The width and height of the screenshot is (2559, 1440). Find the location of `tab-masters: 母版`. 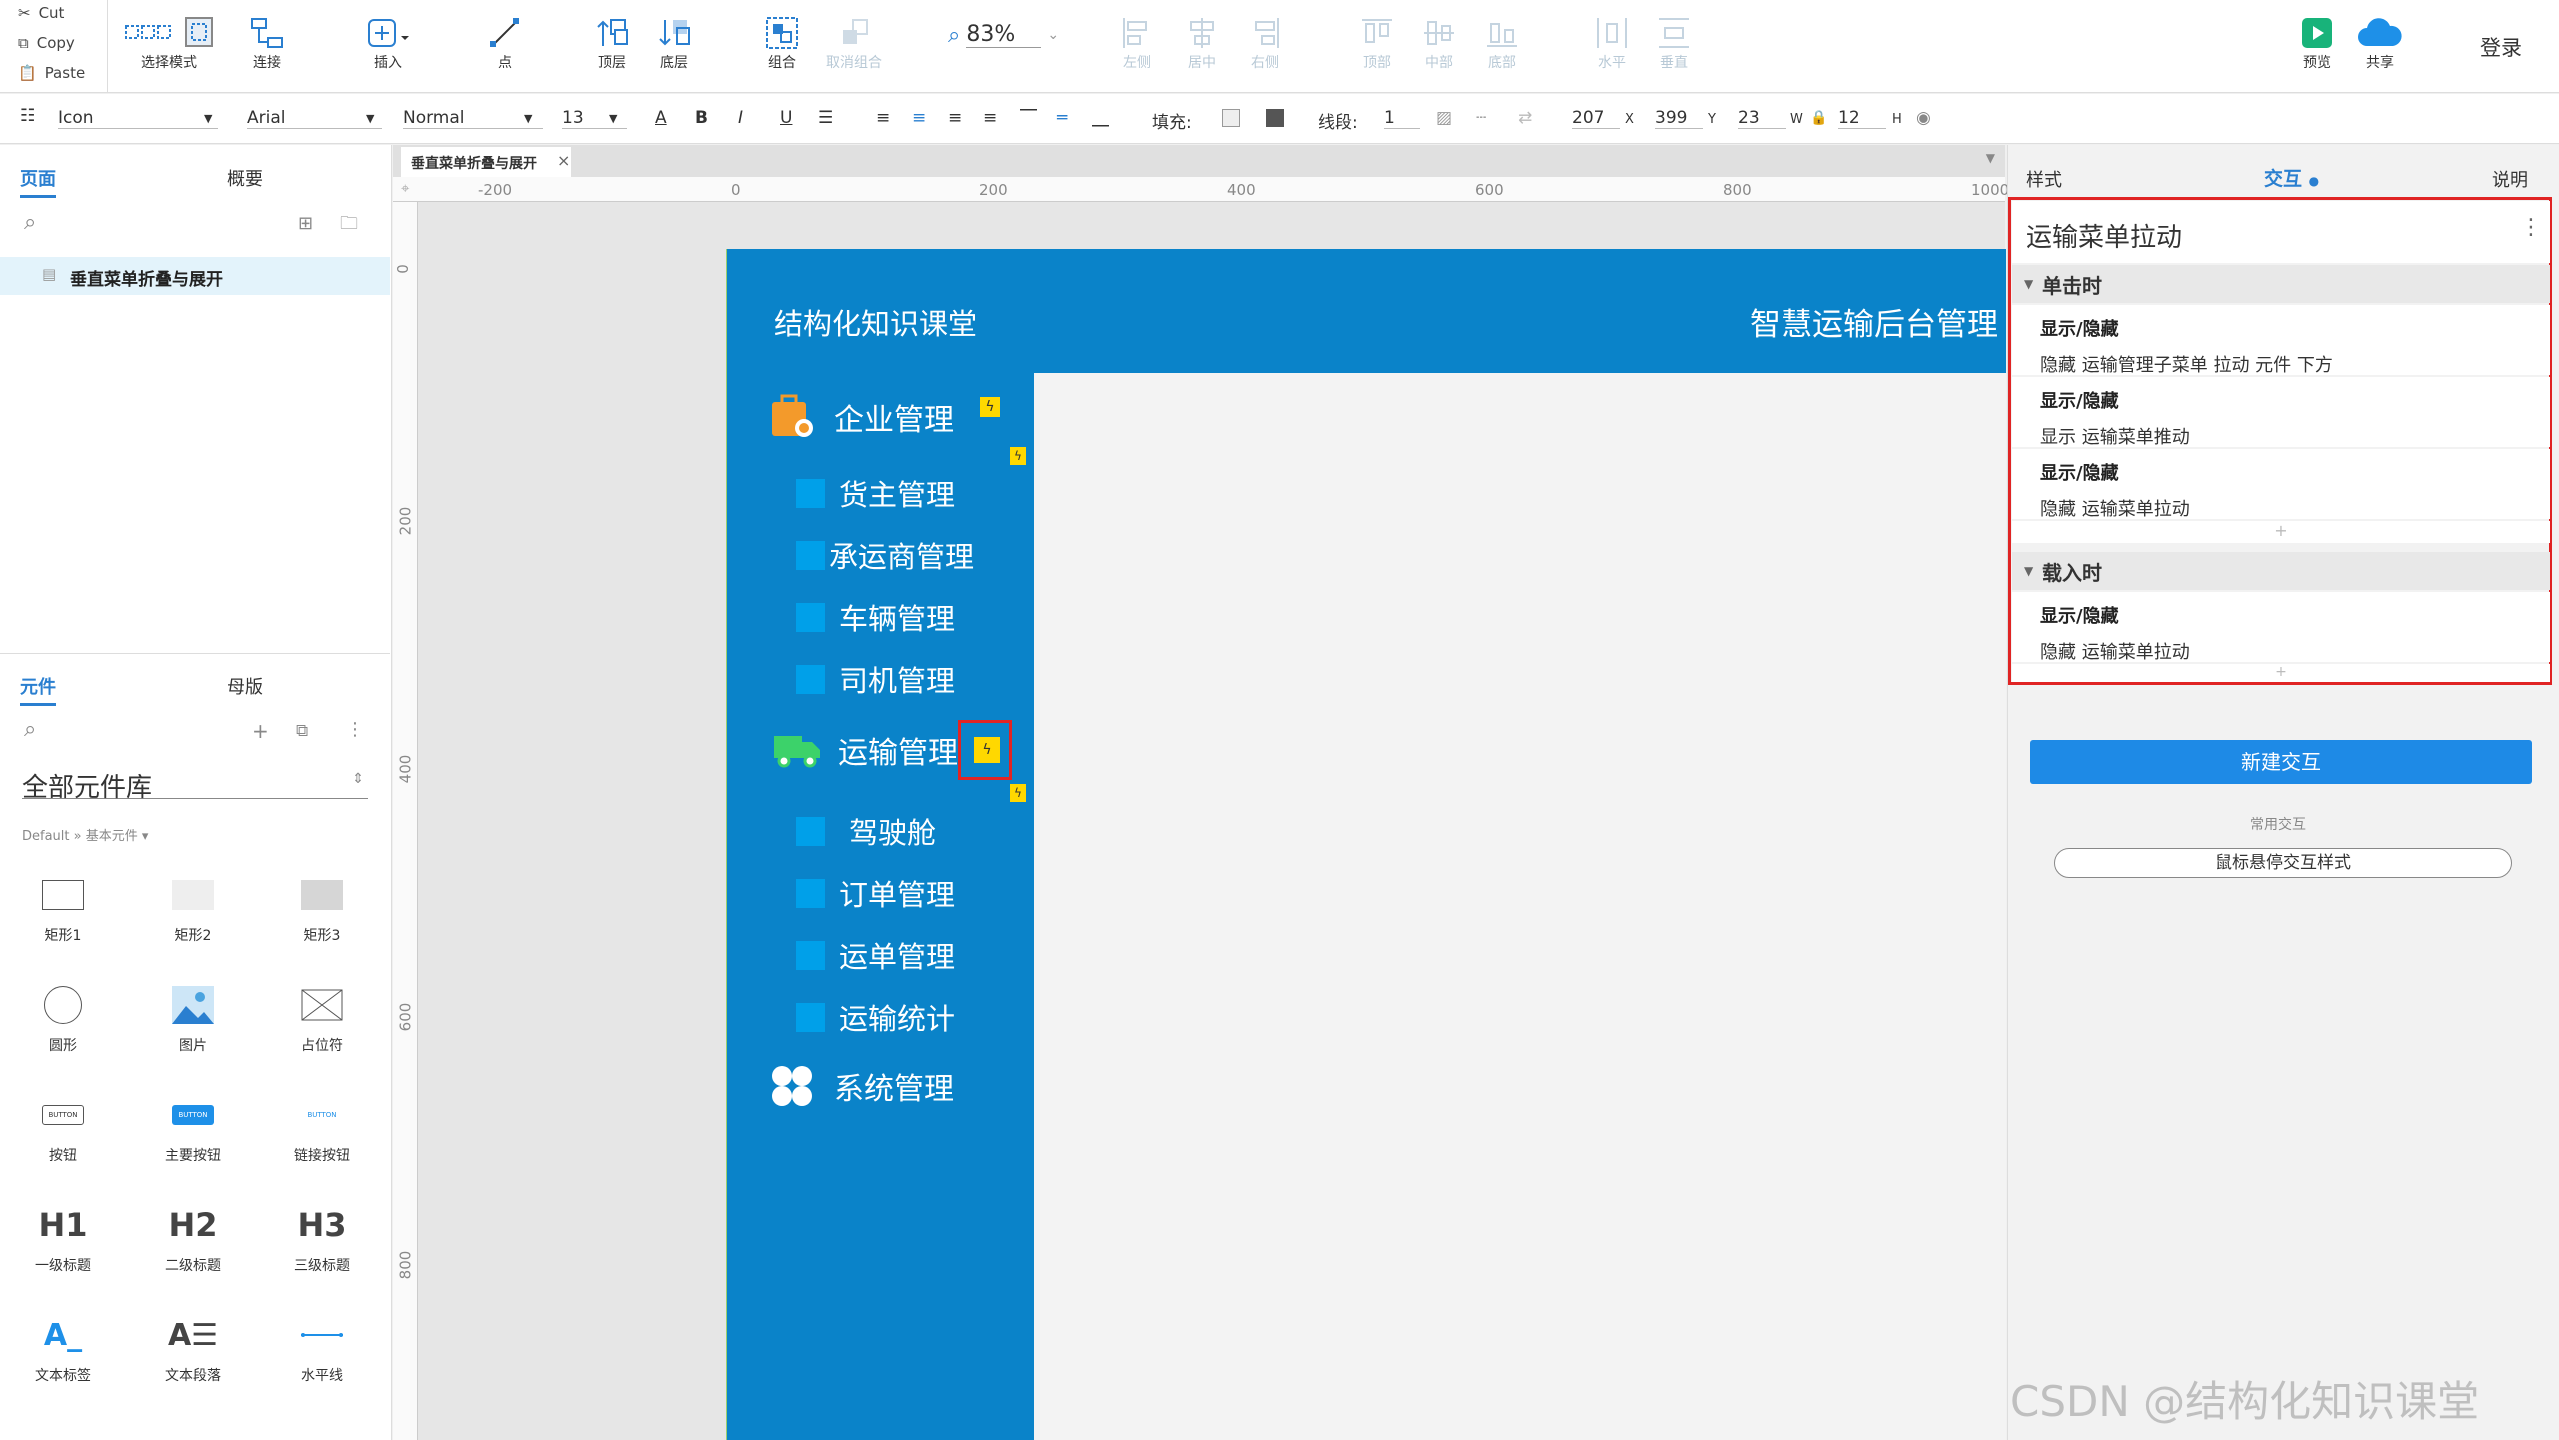

tab-masters: 母版 is located at coordinates (245, 686).